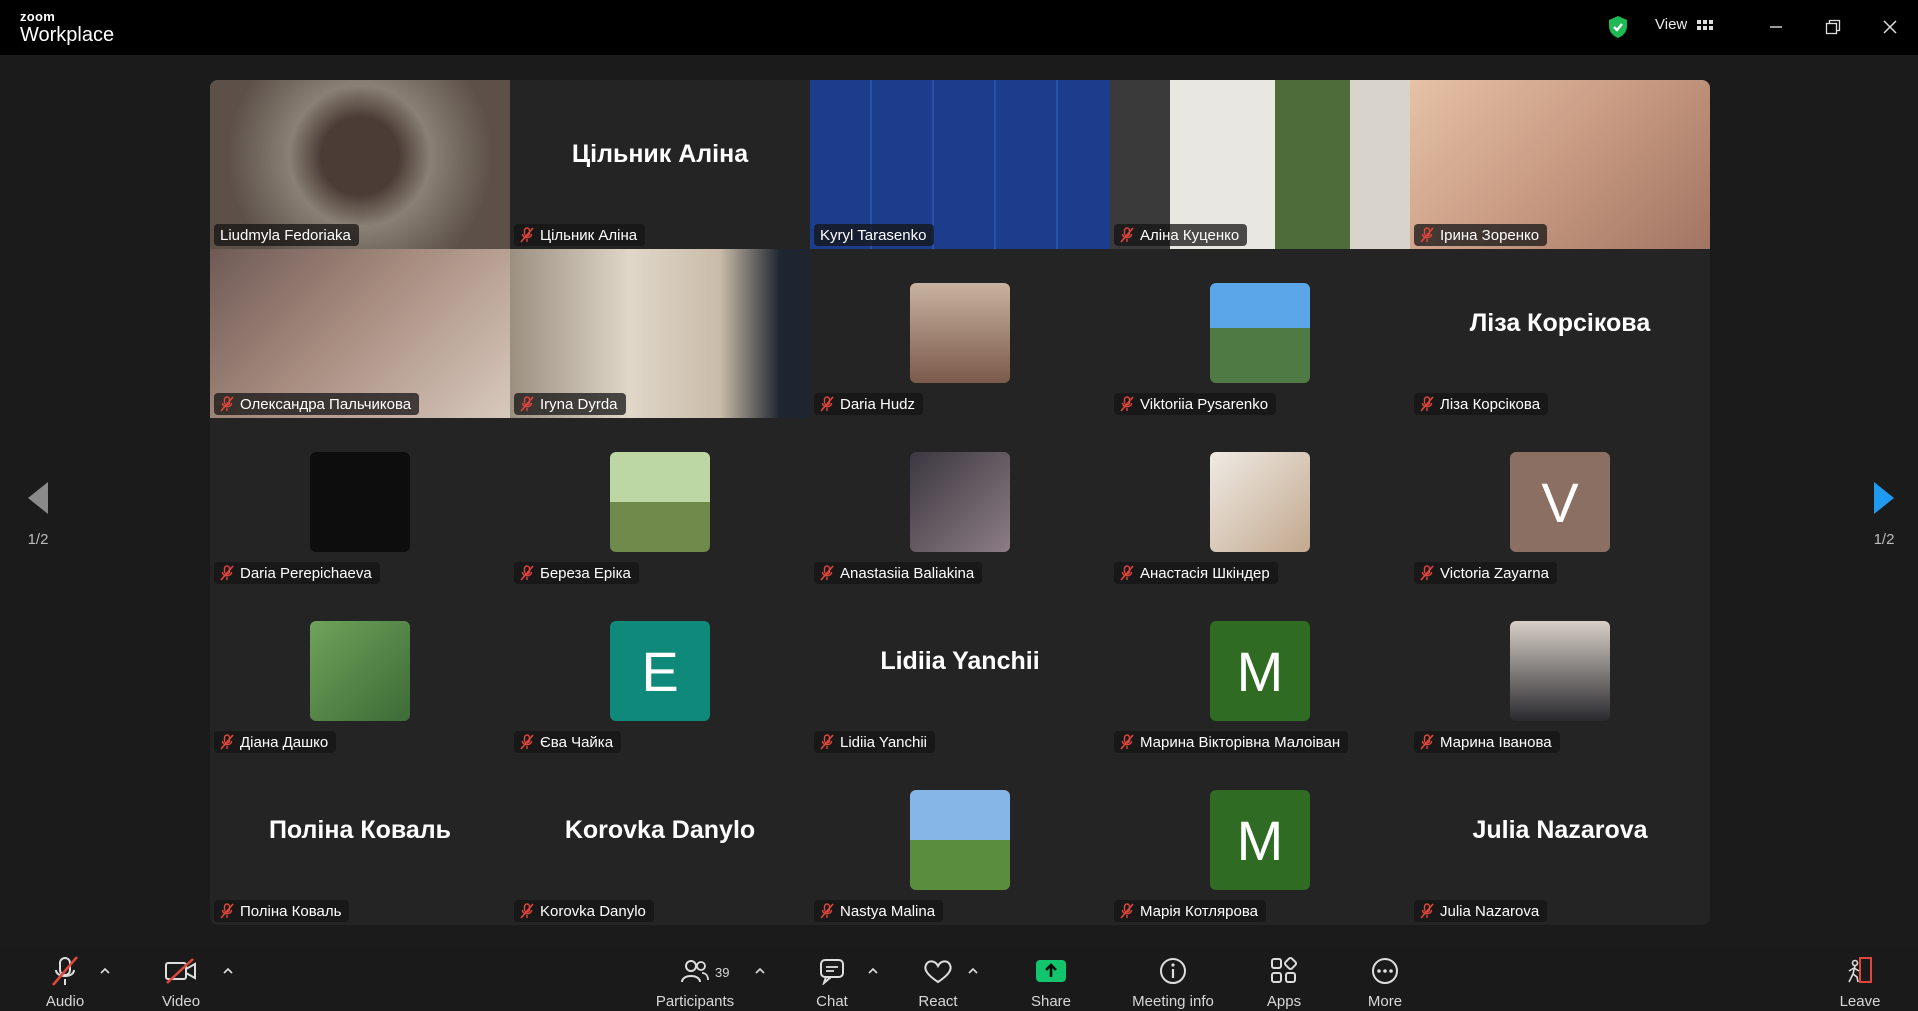 Image resolution: width=1918 pixels, height=1011 pixels. What do you see at coordinates (832, 972) in the screenshot?
I see `chat-icon` at bounding box center [832, 972].